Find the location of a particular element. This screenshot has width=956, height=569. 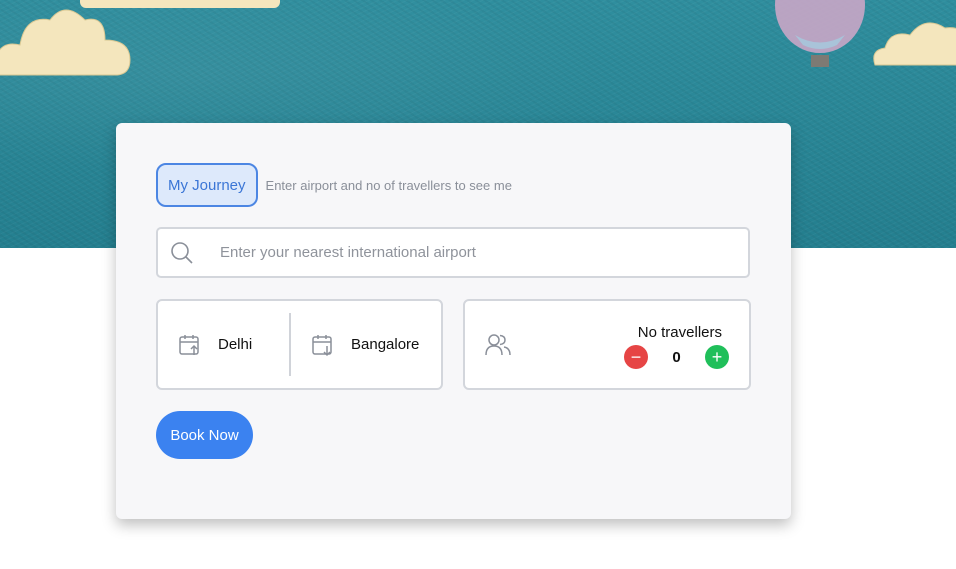

route-divider is located at coordinates (290, 344).